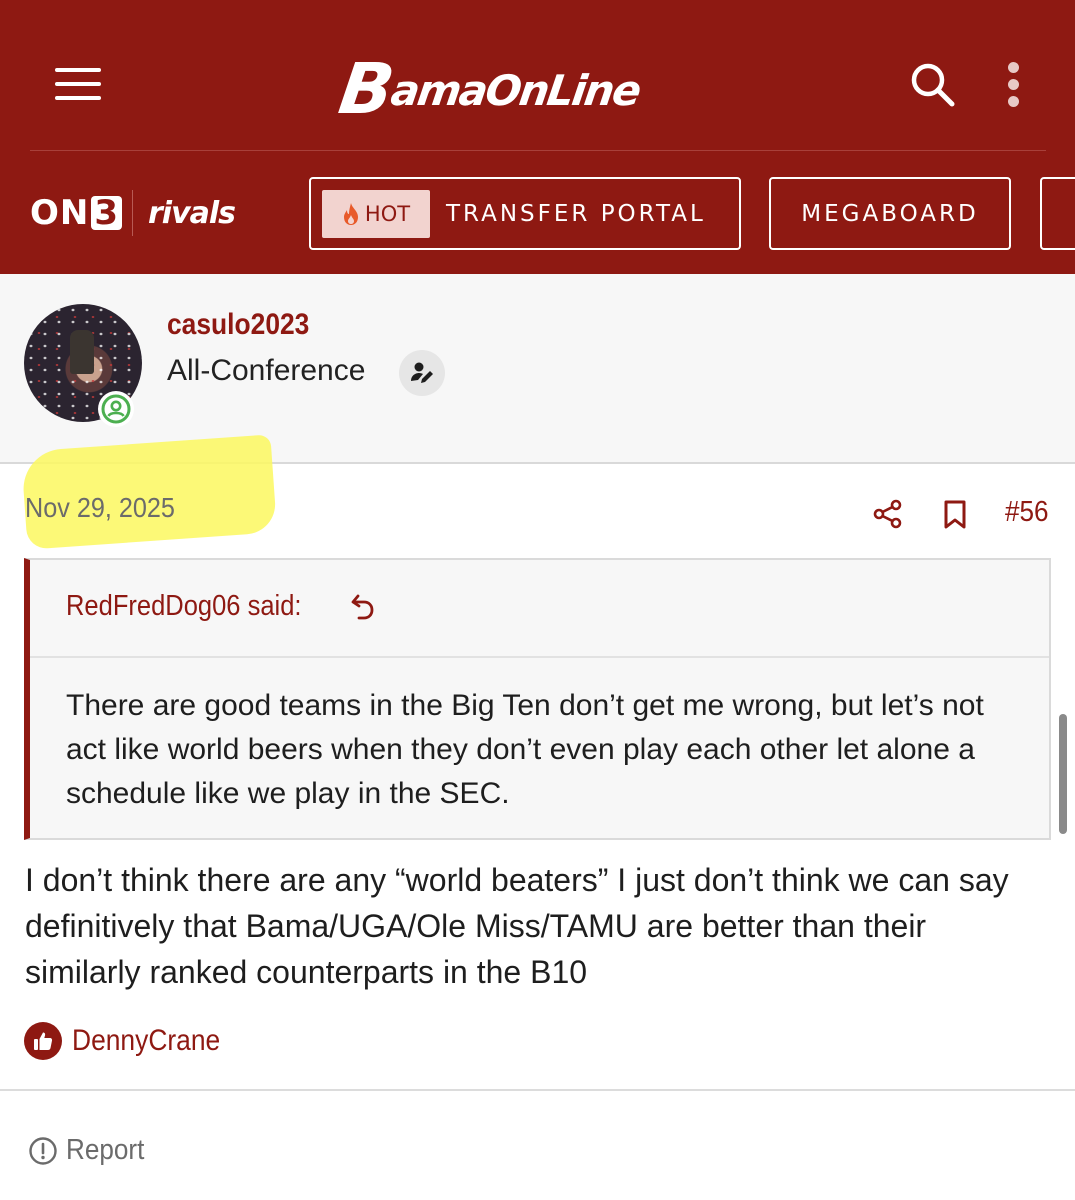  I want to click on bookmark-icon, so click(955, 515).